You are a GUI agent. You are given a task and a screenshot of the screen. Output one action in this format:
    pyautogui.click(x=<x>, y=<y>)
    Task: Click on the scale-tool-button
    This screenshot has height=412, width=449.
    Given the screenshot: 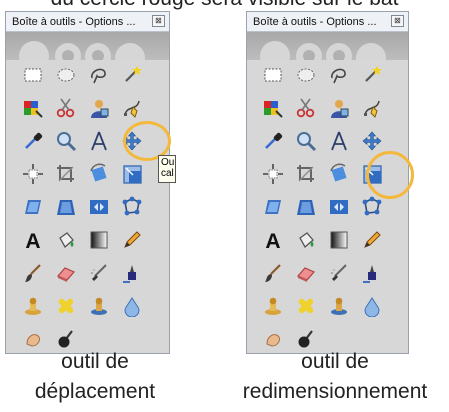 What is the action you would take?
    pyautogui.click(x=131, y=173)
    